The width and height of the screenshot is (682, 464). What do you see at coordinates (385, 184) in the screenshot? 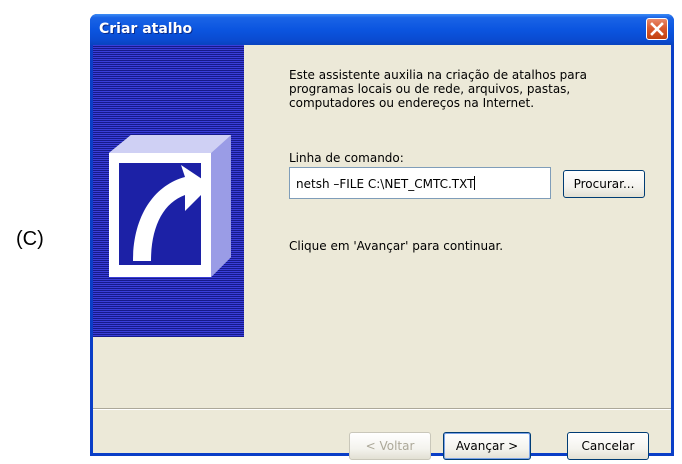
I see `command-line-value: netsh –FILE C:\NET_CMTC.TXT` at bounding box center [385, 184].